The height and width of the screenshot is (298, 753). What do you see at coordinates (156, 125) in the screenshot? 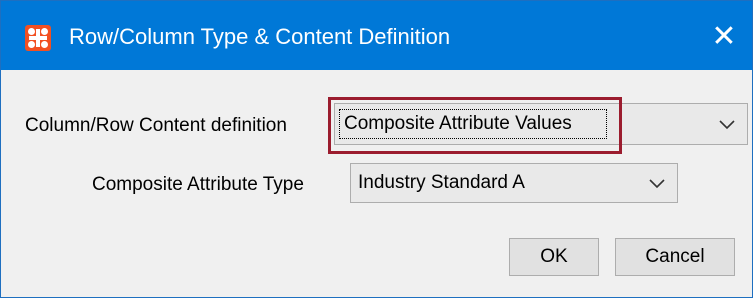
I see `content-definition-label: Column/Row Content definition` at bounding box center [156, 125].